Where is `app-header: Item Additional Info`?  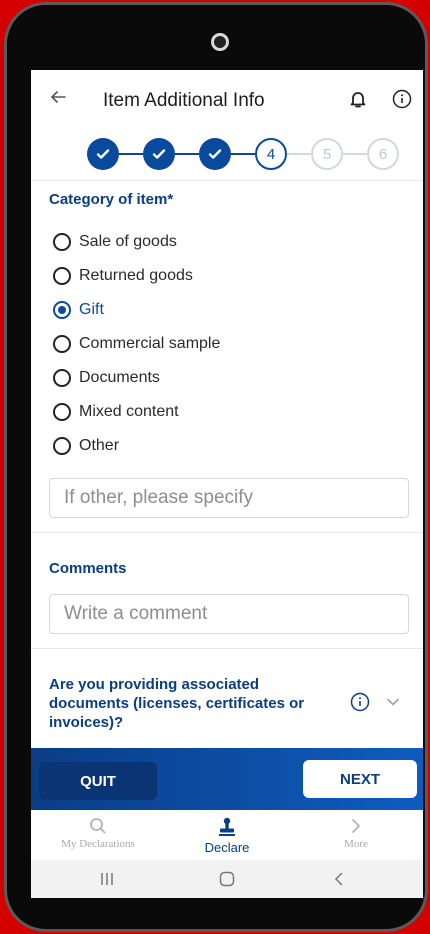
app-header: Item Additional Info is located at coordinates (227, 100).